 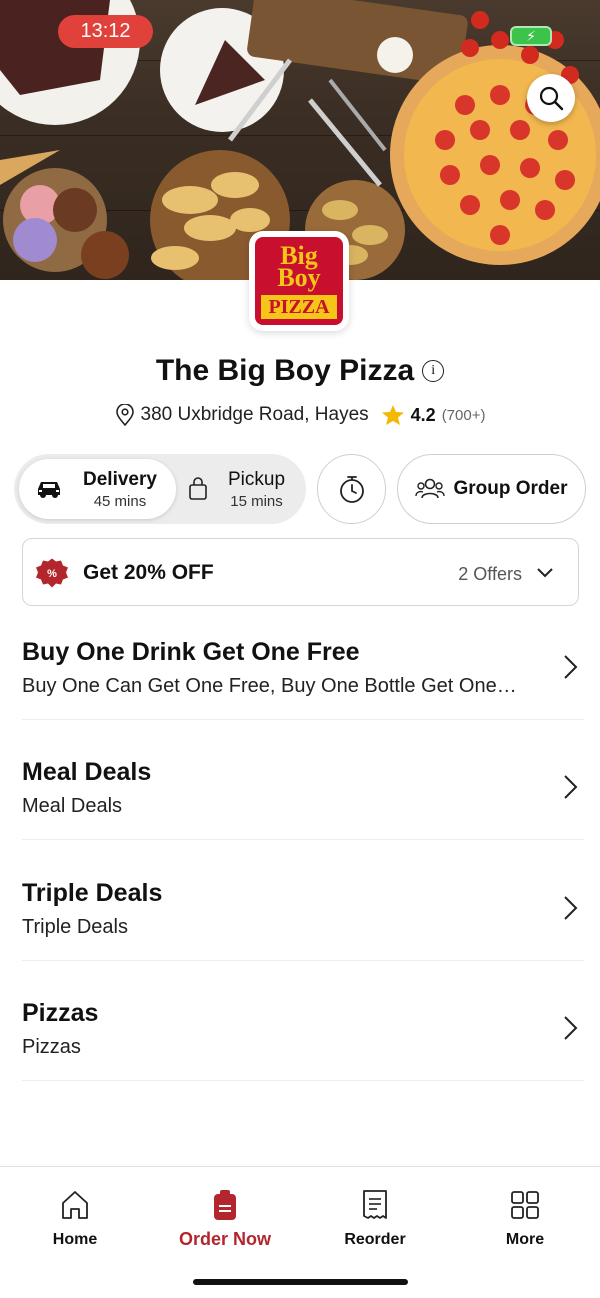 I want to click on receipt-icon, so click(x=375, y=1204).